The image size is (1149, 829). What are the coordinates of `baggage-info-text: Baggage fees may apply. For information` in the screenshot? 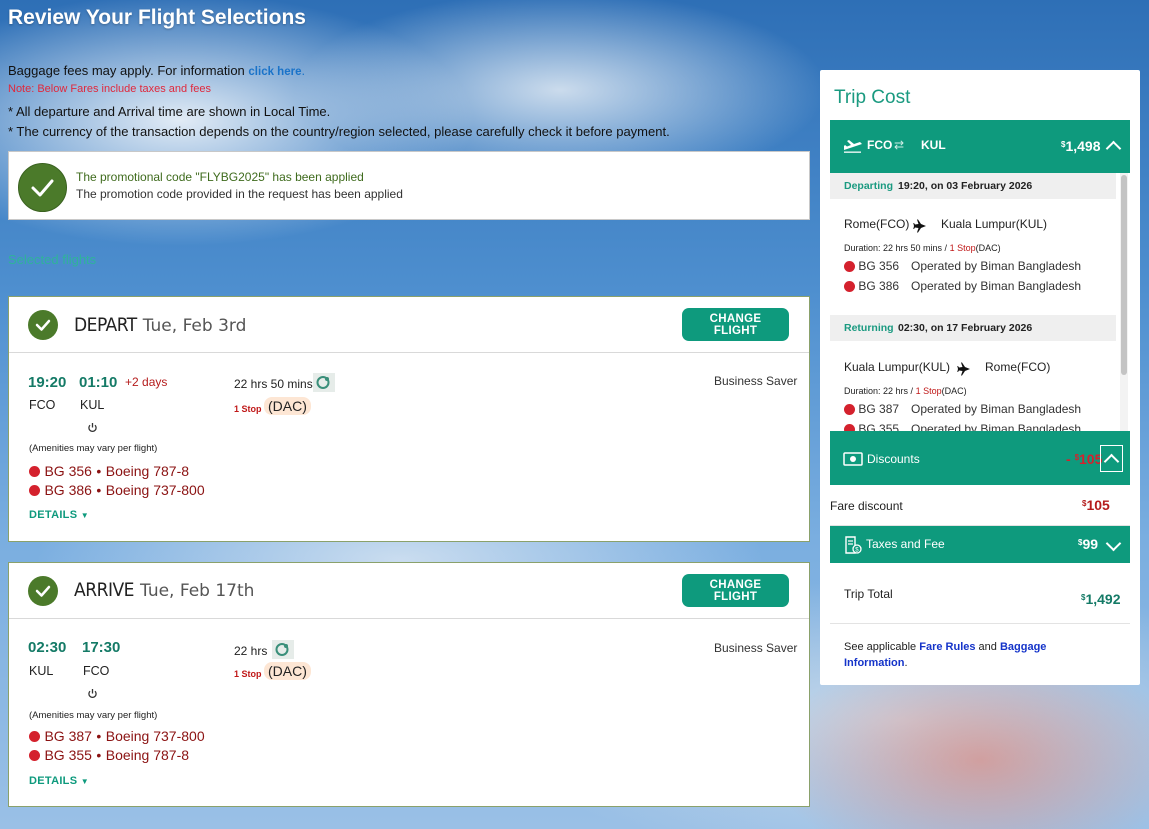 It's located at (126, 70).